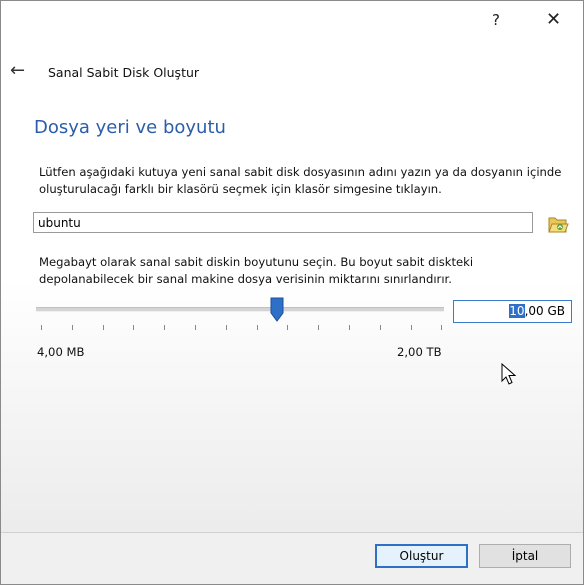  Describe the element at coordinates (517, 311) in the screenshot. I see `size-selected-text: 10` at that location.